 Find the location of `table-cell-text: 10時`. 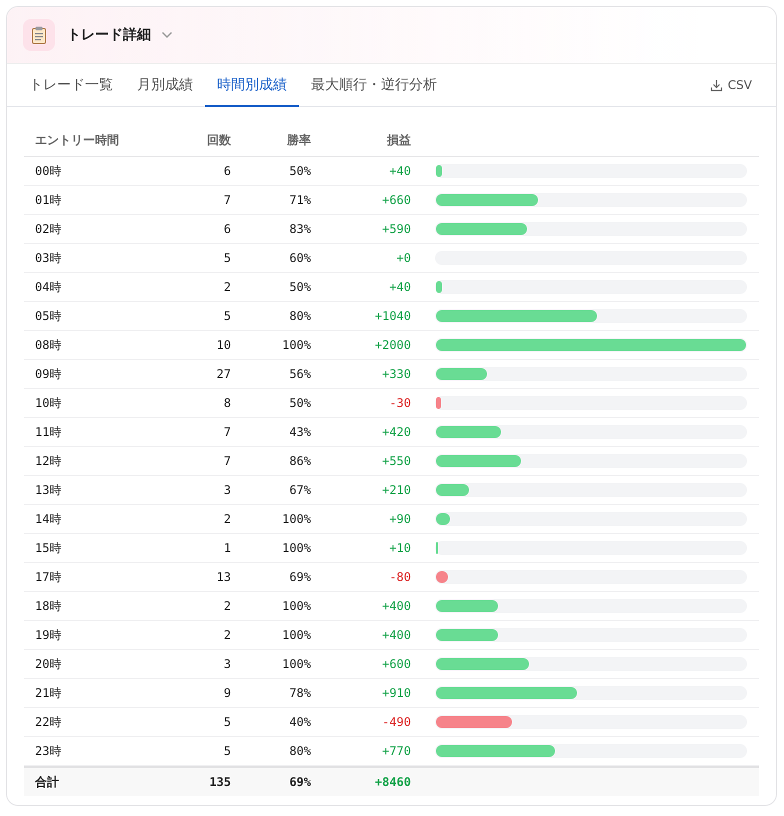

table-cell-text: 10時 is located at coordinates (48, 403).